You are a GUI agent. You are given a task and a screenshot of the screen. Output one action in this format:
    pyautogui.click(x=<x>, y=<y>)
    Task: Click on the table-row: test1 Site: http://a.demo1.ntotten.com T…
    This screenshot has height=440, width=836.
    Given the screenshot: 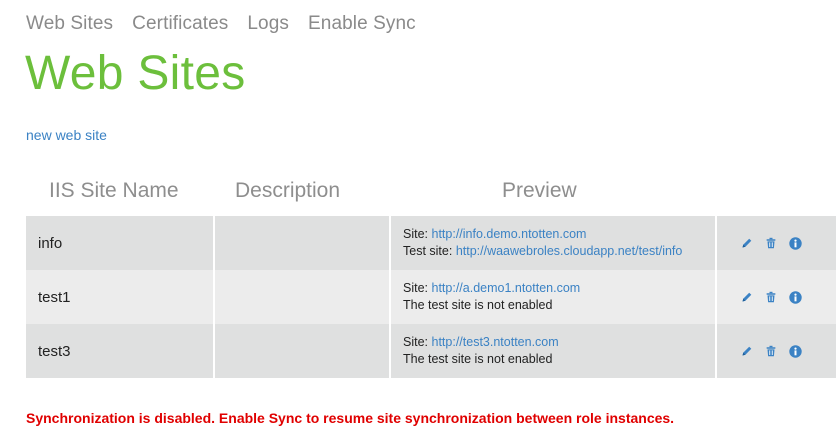 What is the action you would take?
    pyautogui.click(x=431, y=297)
    